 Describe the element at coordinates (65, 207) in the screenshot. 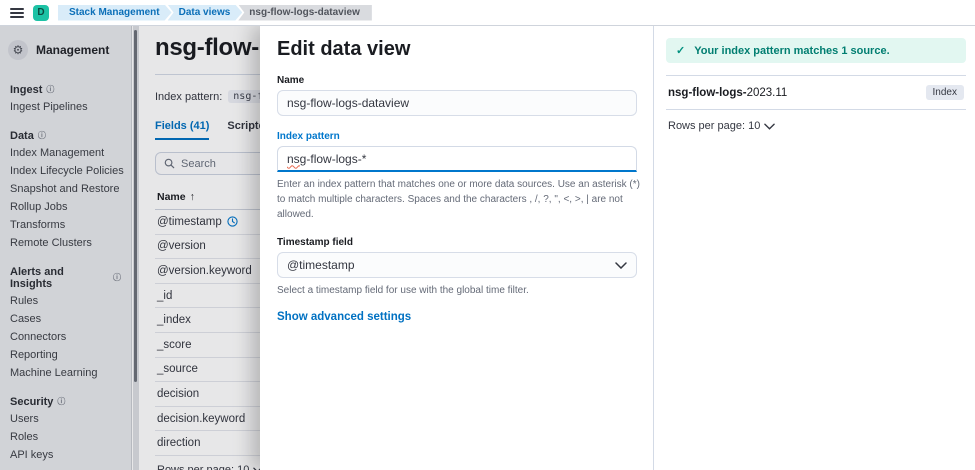

I see `sidebar-item-rollup-jobs: Rollup Jobs` at that location.